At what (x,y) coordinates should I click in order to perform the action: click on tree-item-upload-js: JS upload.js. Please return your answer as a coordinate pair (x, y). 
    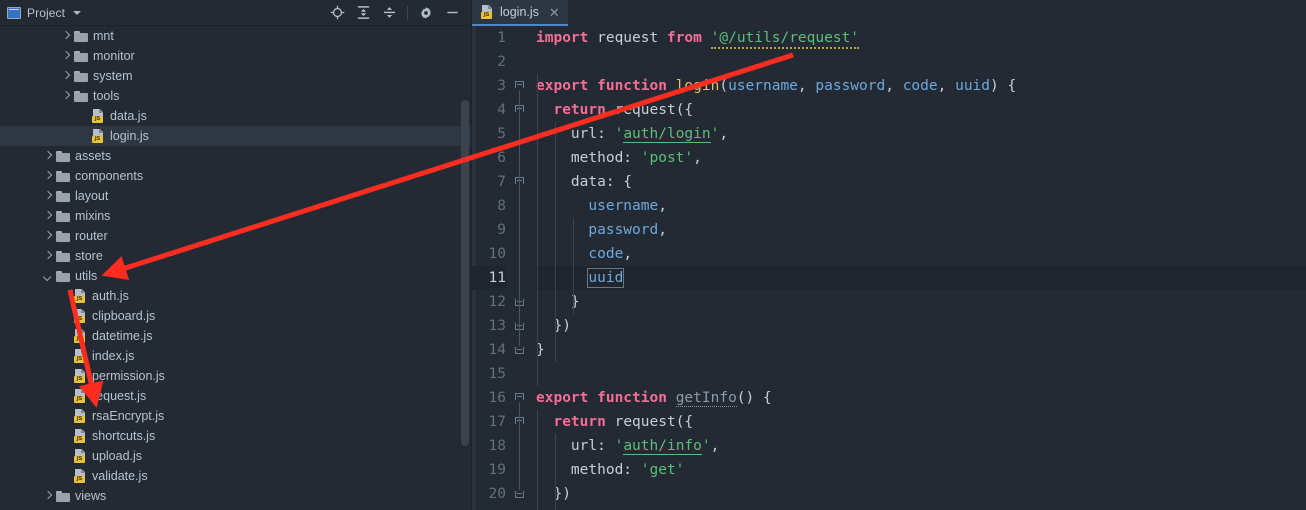
    Looking at the image, I should click on (235, 456).